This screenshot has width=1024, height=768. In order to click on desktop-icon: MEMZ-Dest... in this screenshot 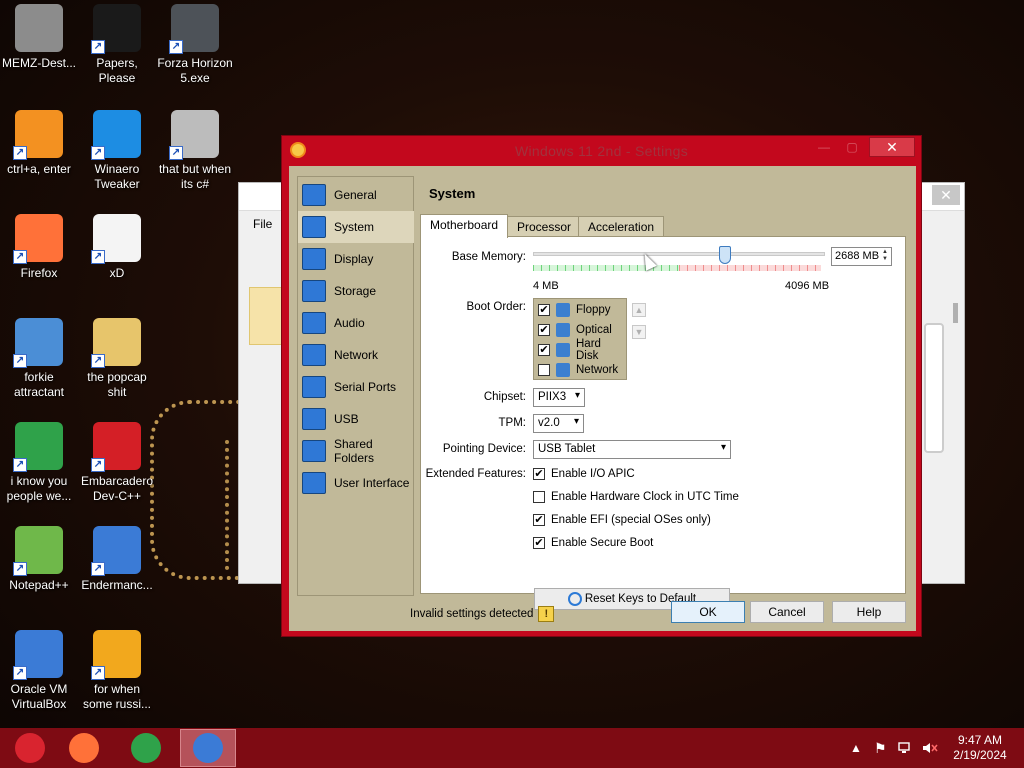, I will do `click(39, 37)`.